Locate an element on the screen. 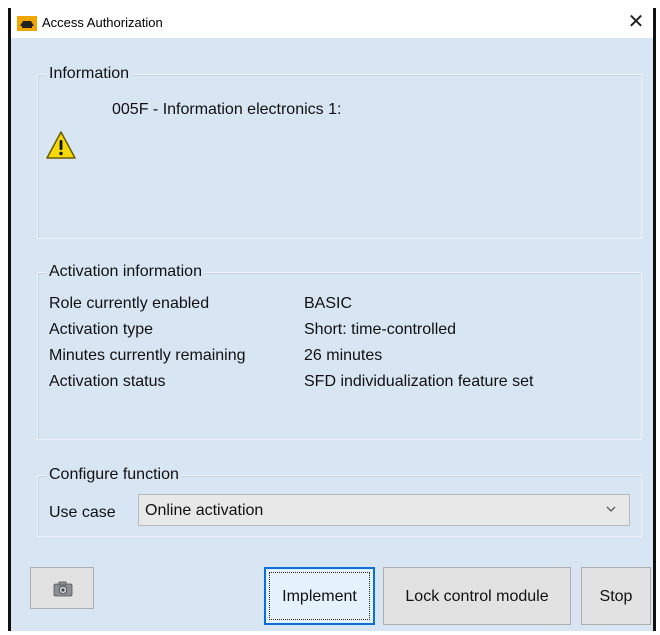 This screenshot has width=660, height=635. lock-control-module-button: Lock control module is located at coordinates (477, 596).